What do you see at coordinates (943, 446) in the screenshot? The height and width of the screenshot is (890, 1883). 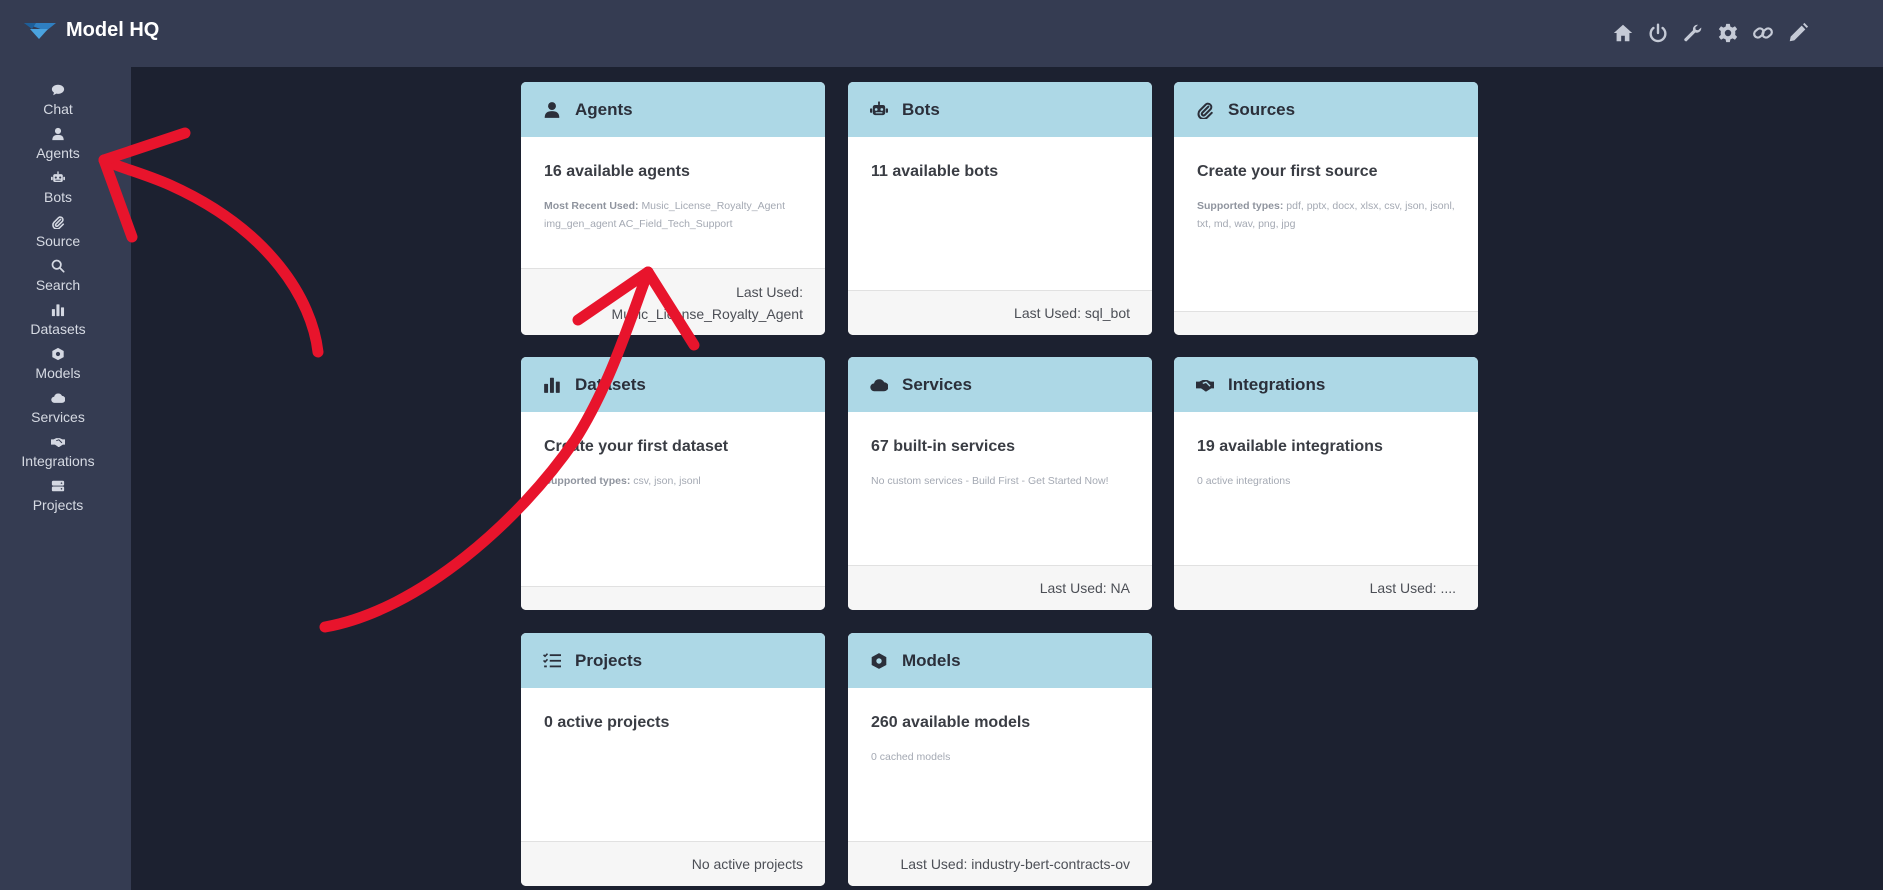 I see `card-count: 67 built-in services` at bounding box center [943, 446].